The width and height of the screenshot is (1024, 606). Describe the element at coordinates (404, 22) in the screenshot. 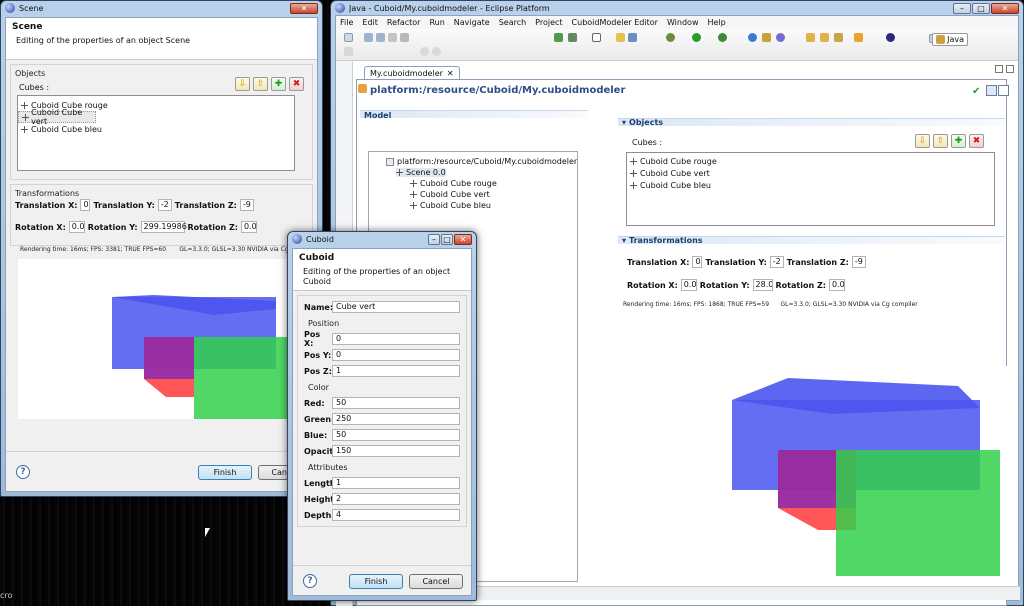

I see `menu-refactor: Refactor` at that location.